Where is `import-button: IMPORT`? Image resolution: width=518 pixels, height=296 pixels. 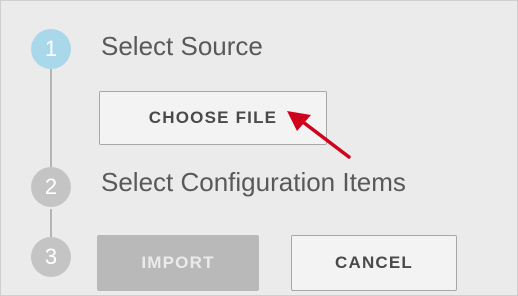
import-button: IMPORT is located at coordinates (178, 263).